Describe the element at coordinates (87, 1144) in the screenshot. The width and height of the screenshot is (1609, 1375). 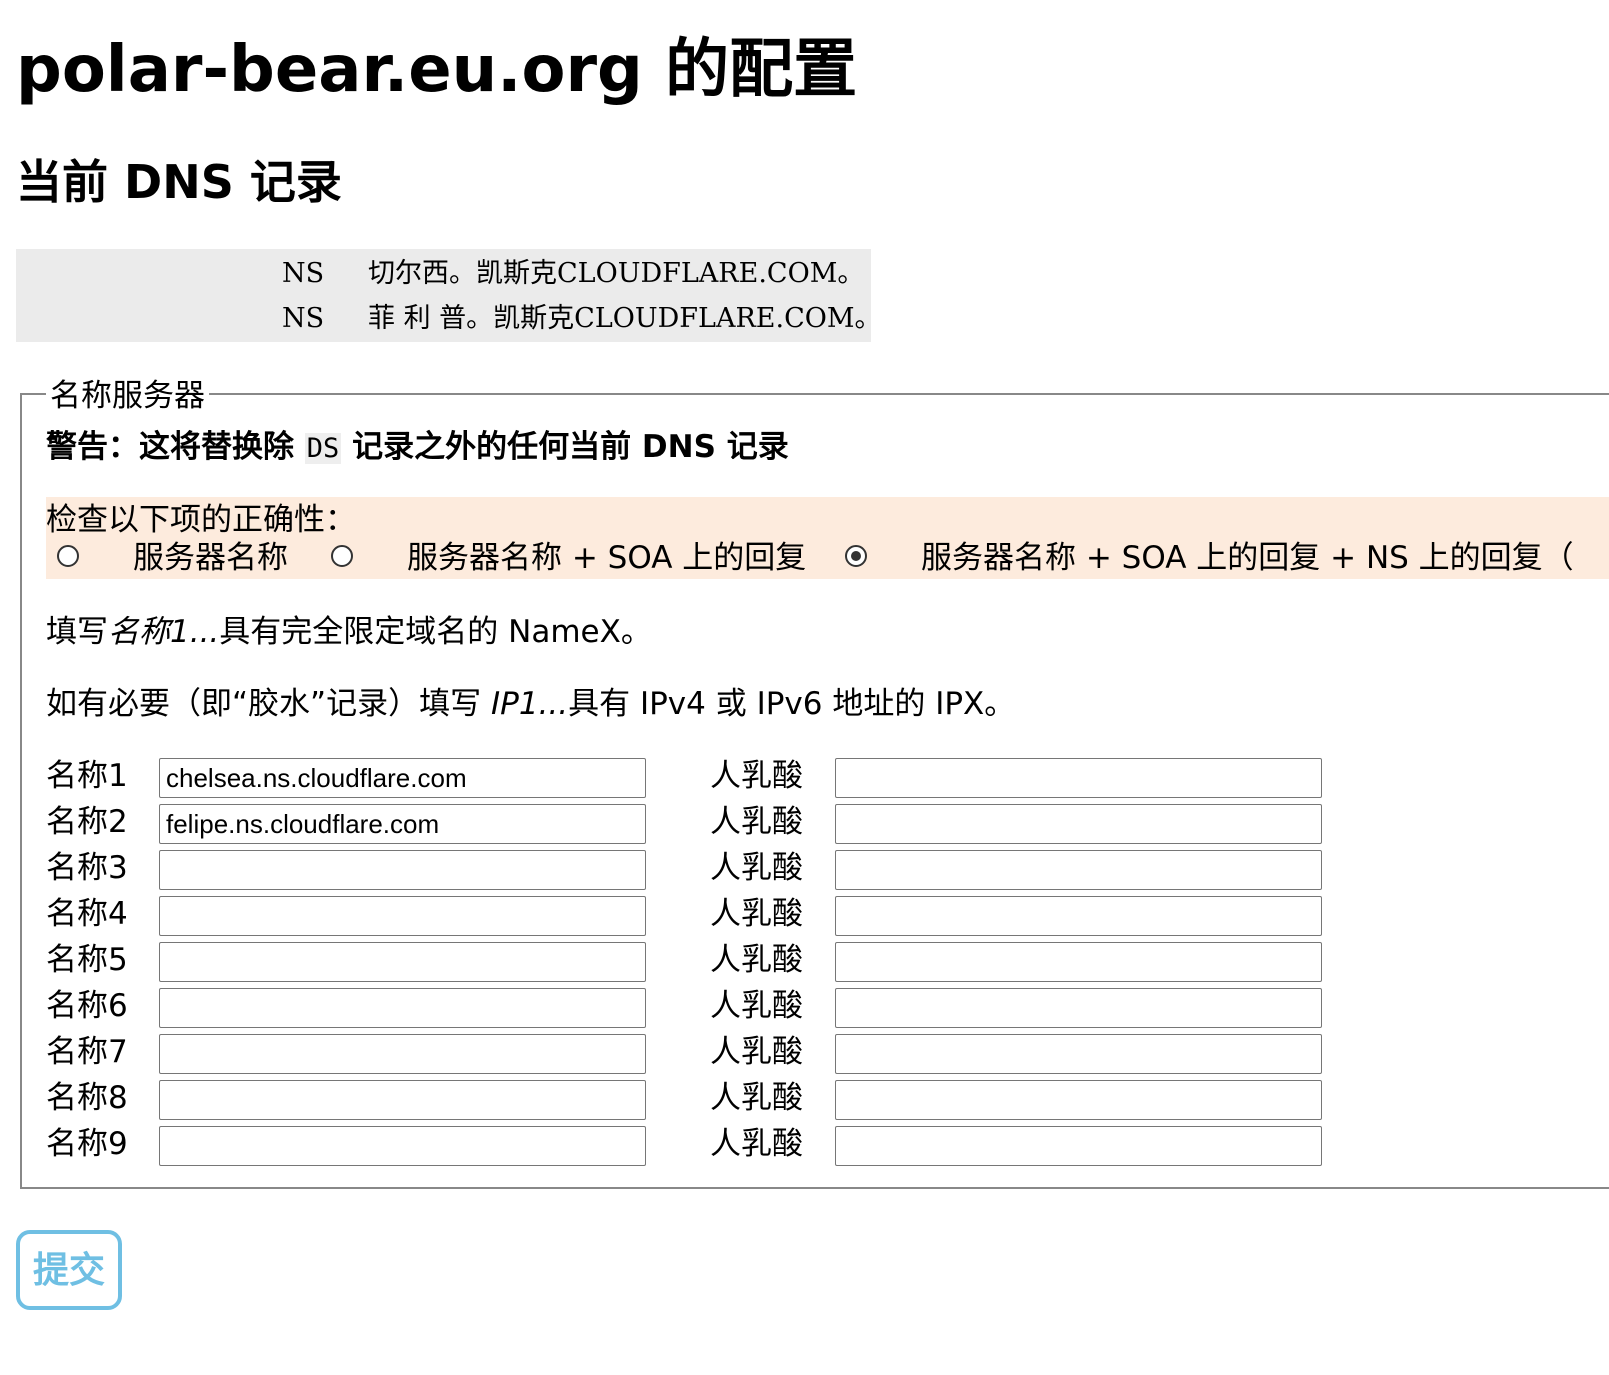
I see `name-label: 名称9` at that location.